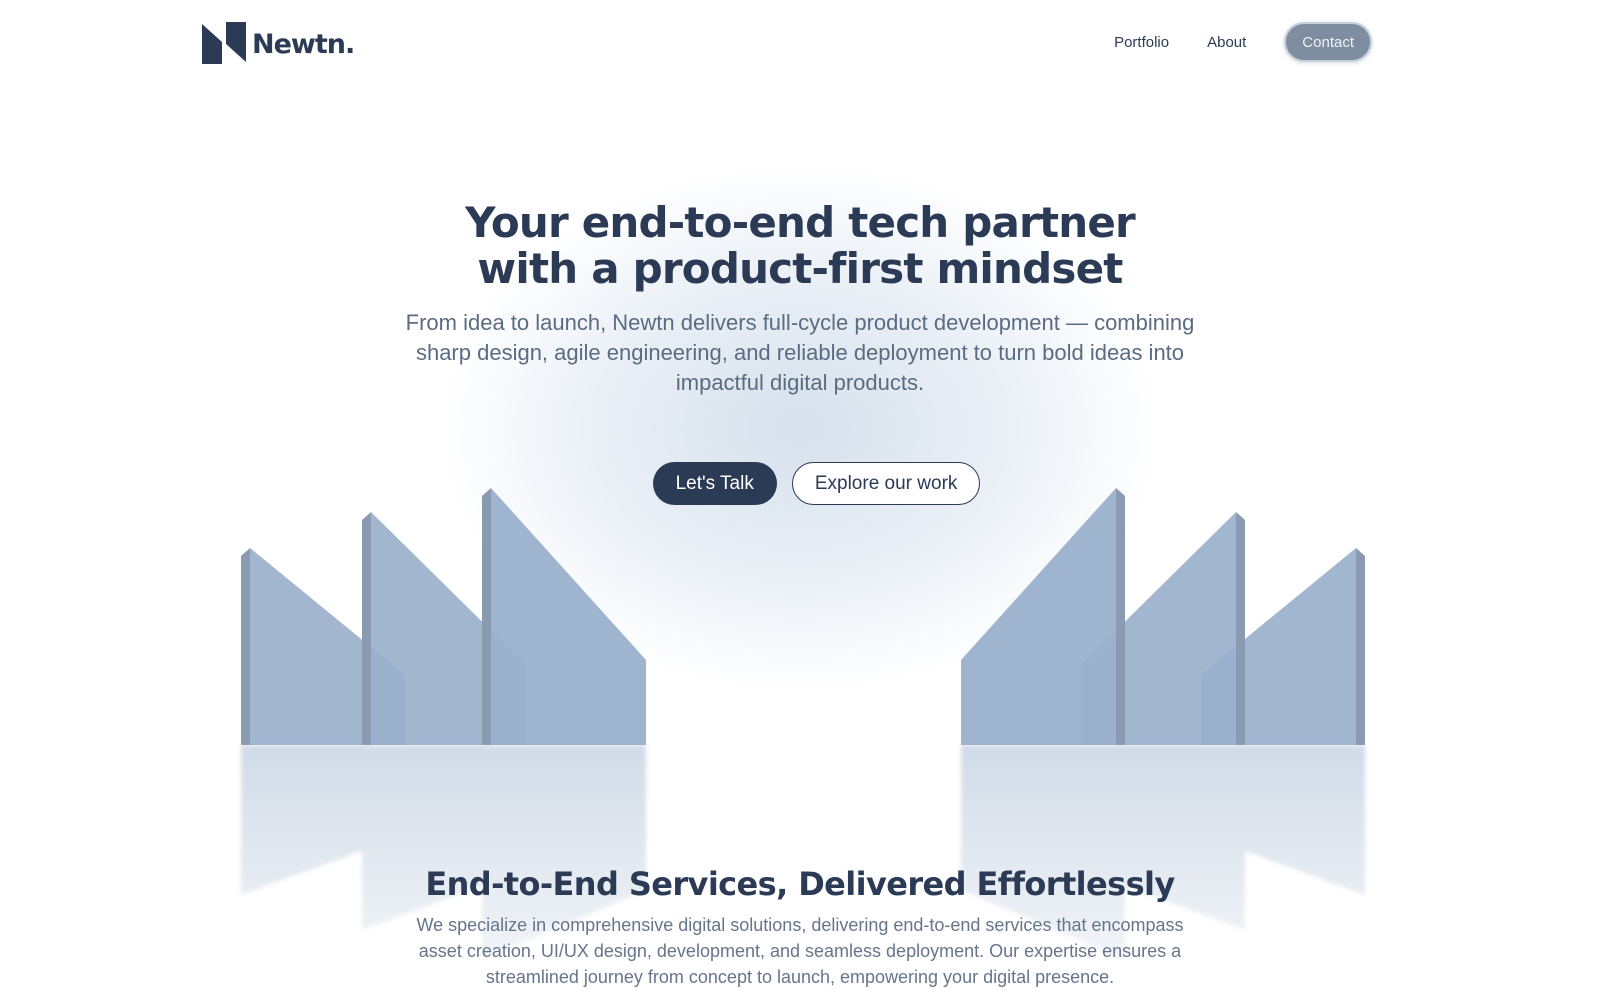 This screenshot has height=1000, width=1600. I want to click on hero-cta-row: Let's Talk Explore our work, so click(800, 483).